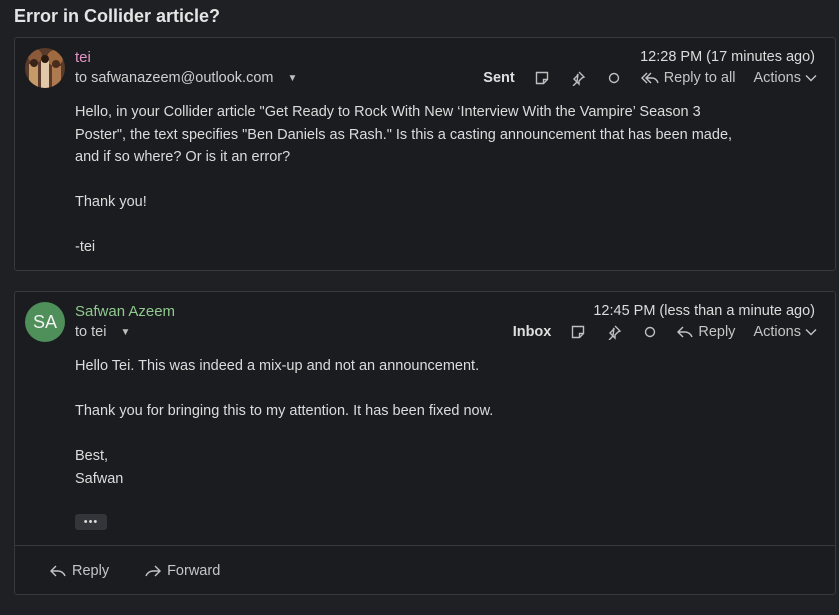 This screenshot has width=839, height=615. I want to click on avatar: SA, so click(45, 322).